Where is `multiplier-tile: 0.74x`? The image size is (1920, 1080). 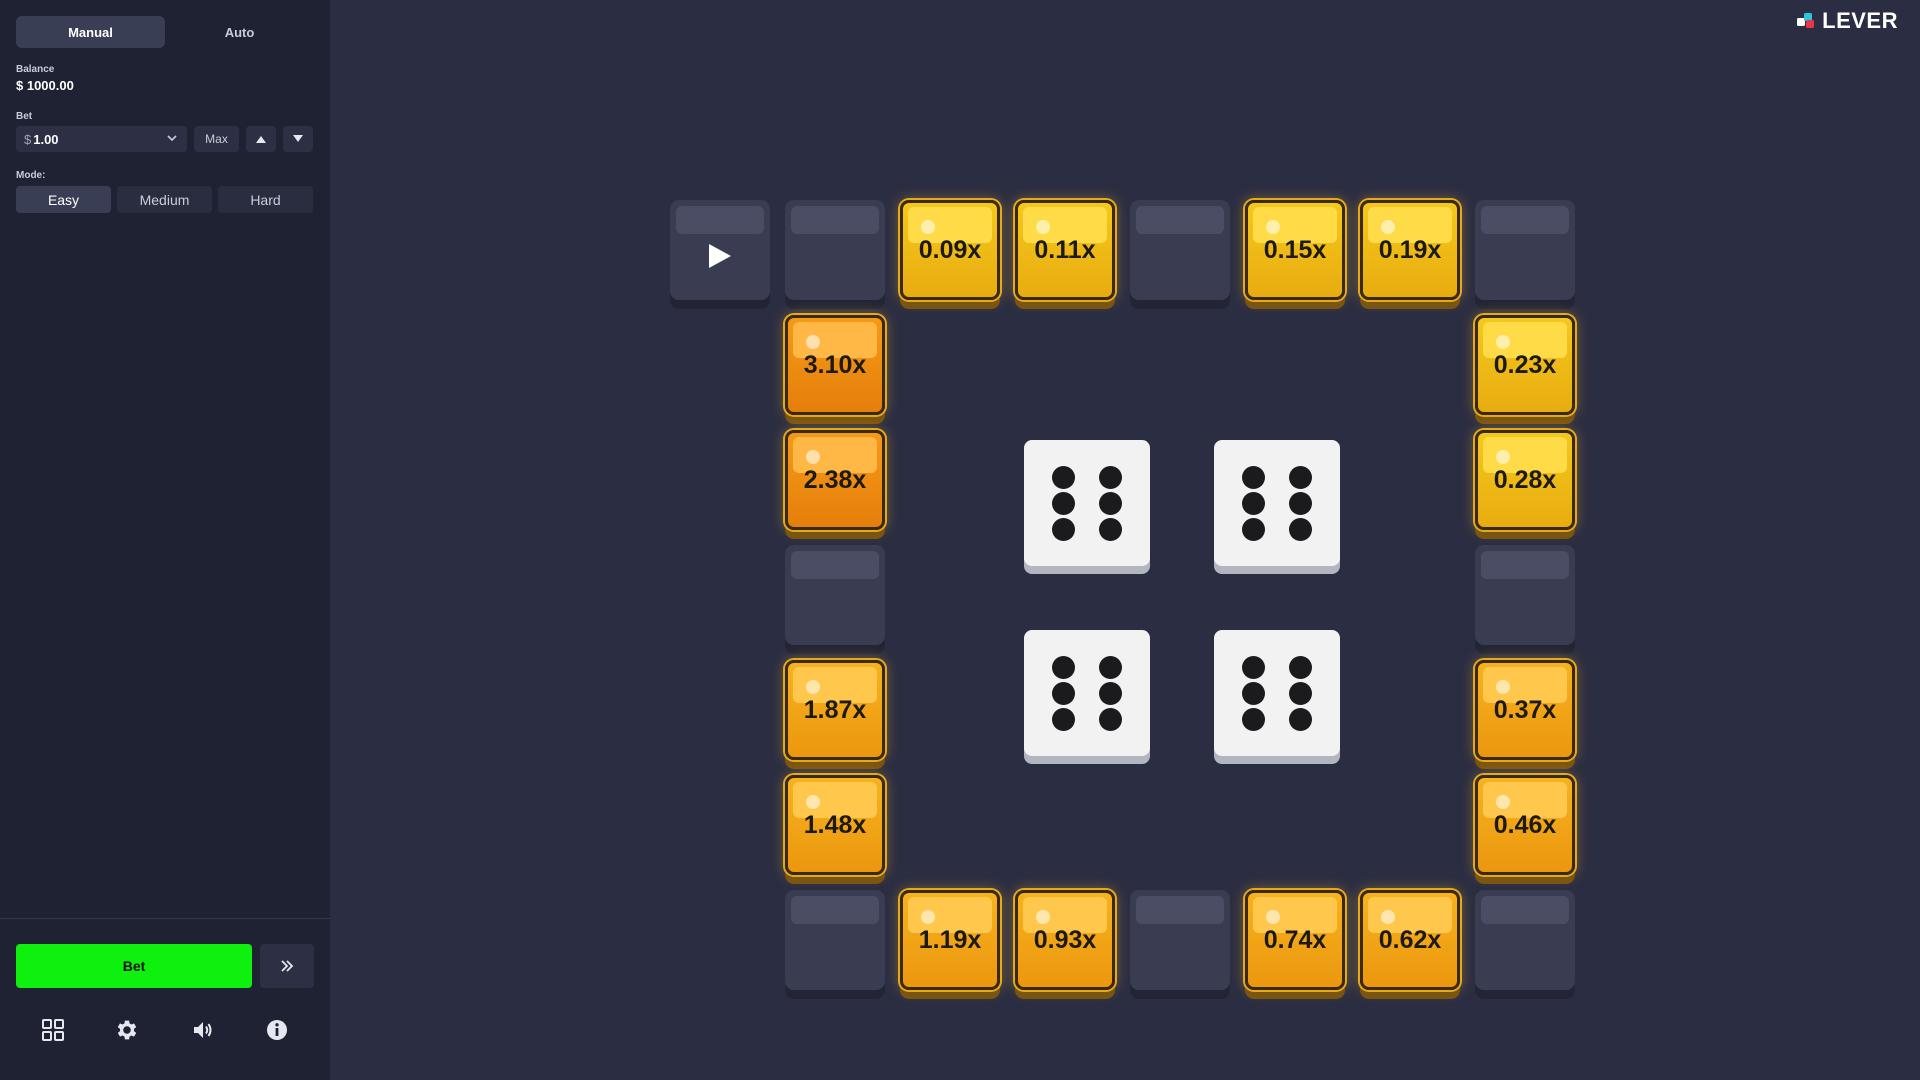
multiplier-tile: 0.74x is located at coordinates (1295, 940).